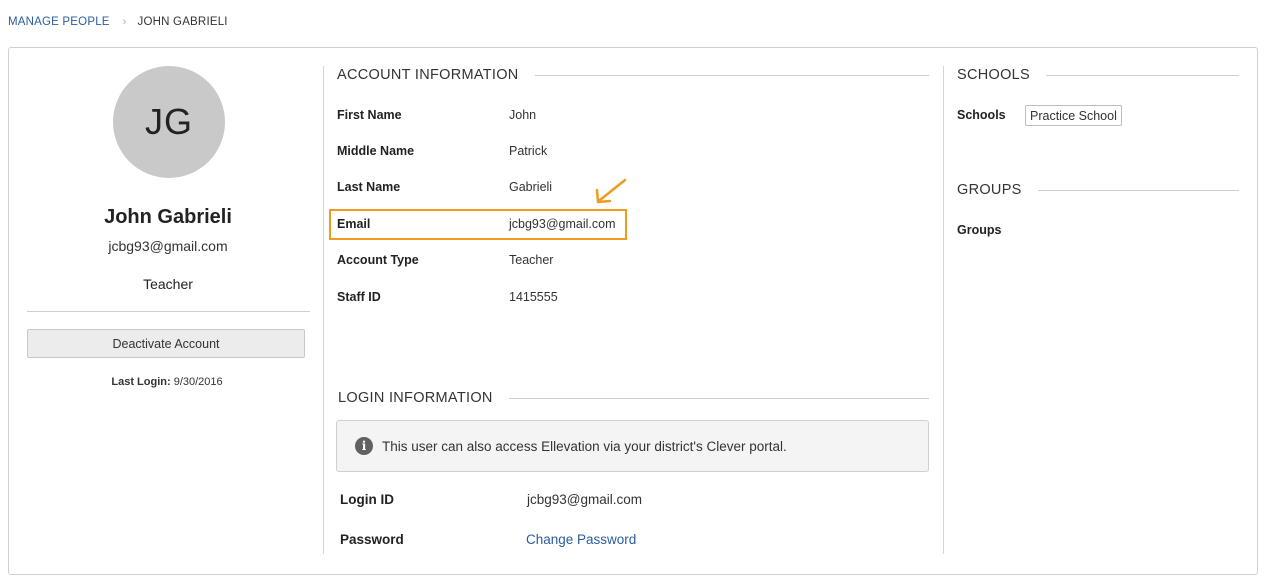 The height and width of the screenshot is (580, 1267). What do you see at coordinates (369, 187) in the screenshot?
I see `last-name-label: Last Name` at bounding box center [369, 187].